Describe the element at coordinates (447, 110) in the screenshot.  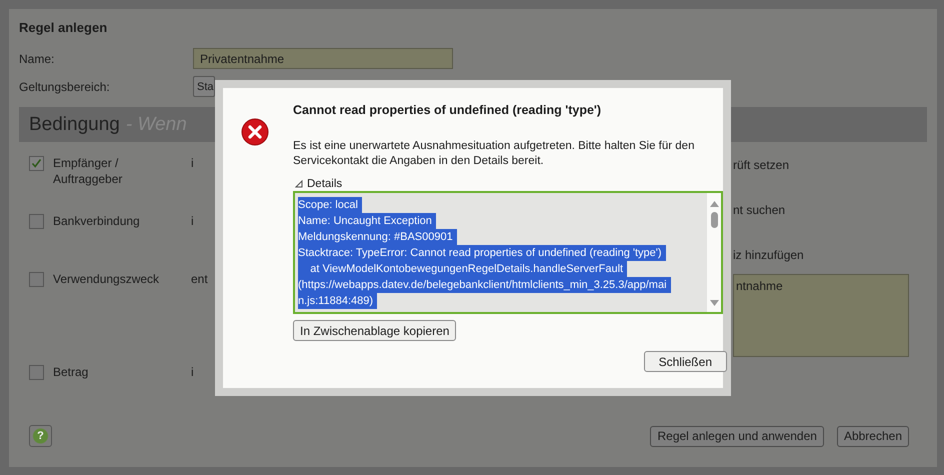
I see `dialog-title: Cannot read properties of undefined (reading 'type')` at that location.